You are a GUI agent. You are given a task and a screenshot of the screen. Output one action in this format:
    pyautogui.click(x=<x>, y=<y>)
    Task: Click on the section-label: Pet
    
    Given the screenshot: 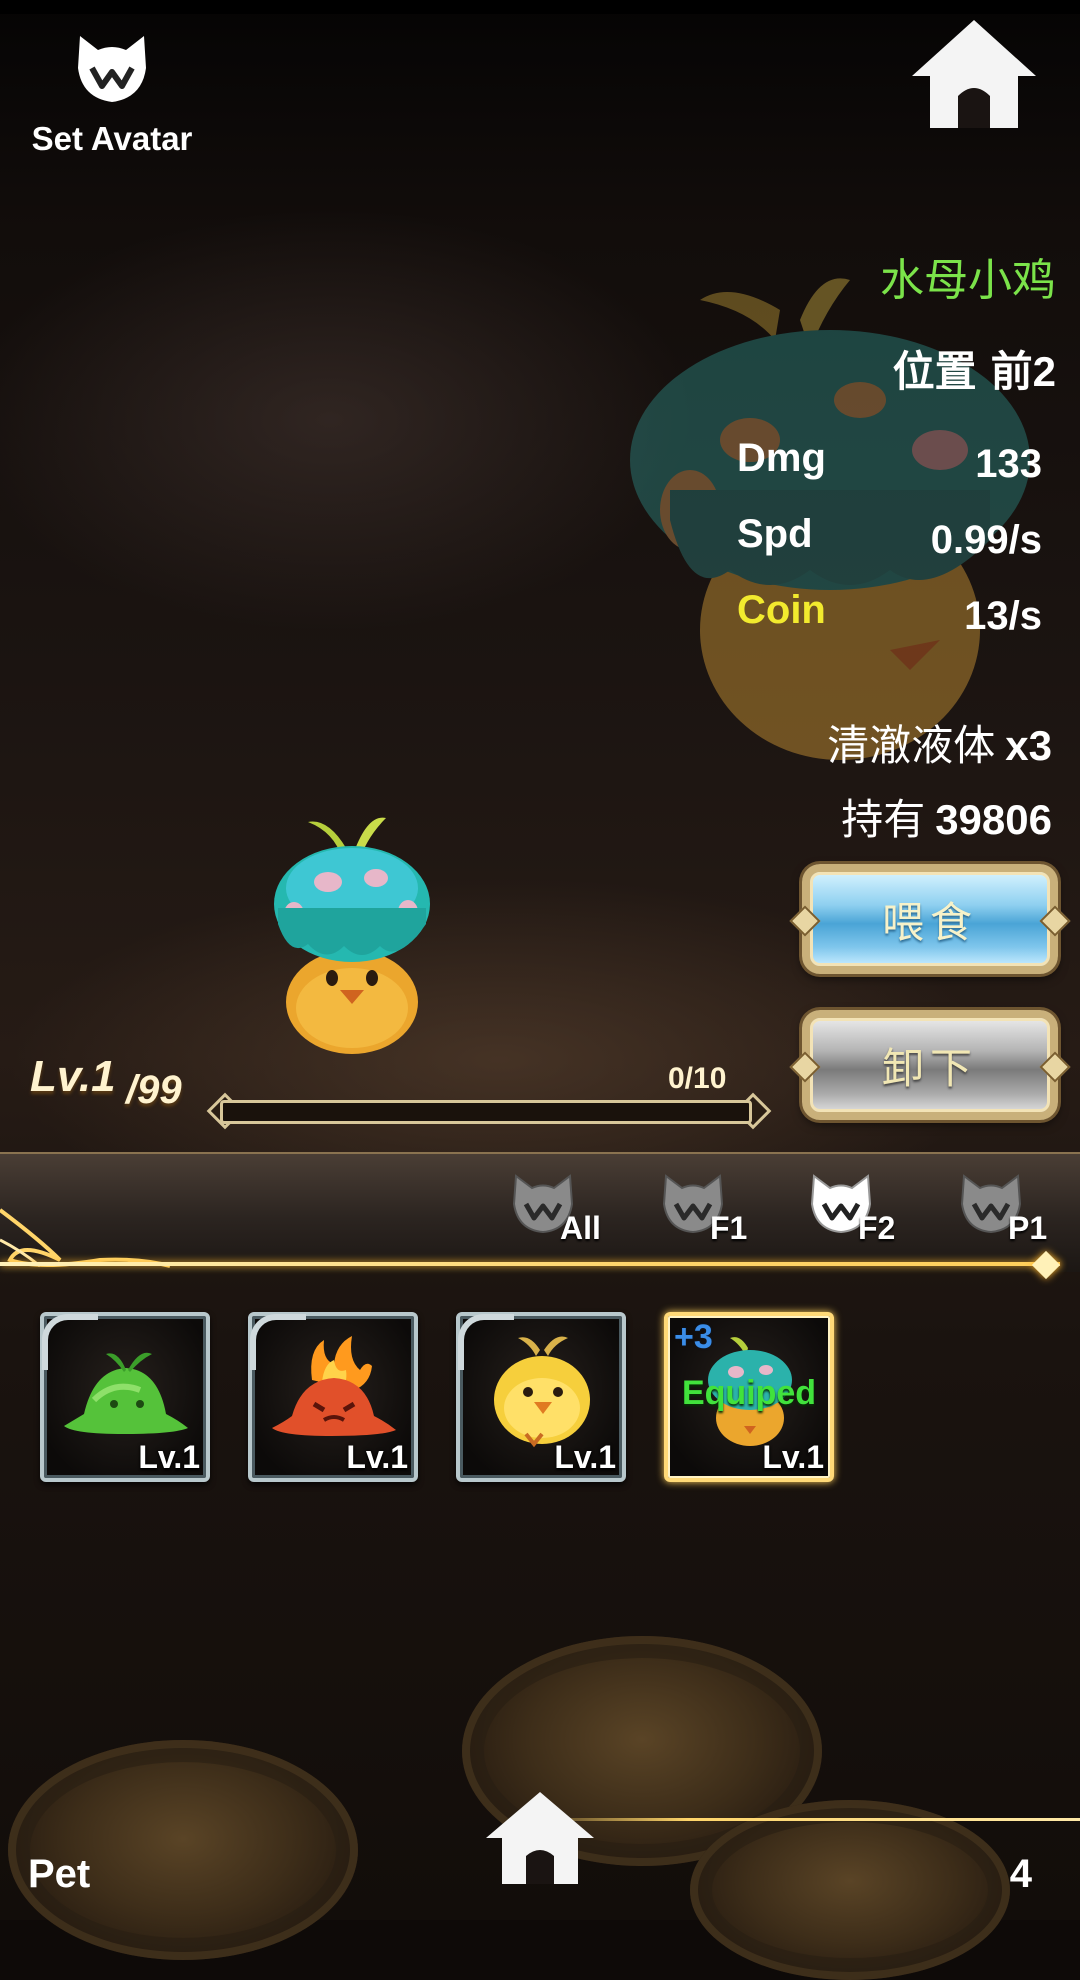 What is the action you would take?
    pyautogui.click(x=59, y=1874)
    